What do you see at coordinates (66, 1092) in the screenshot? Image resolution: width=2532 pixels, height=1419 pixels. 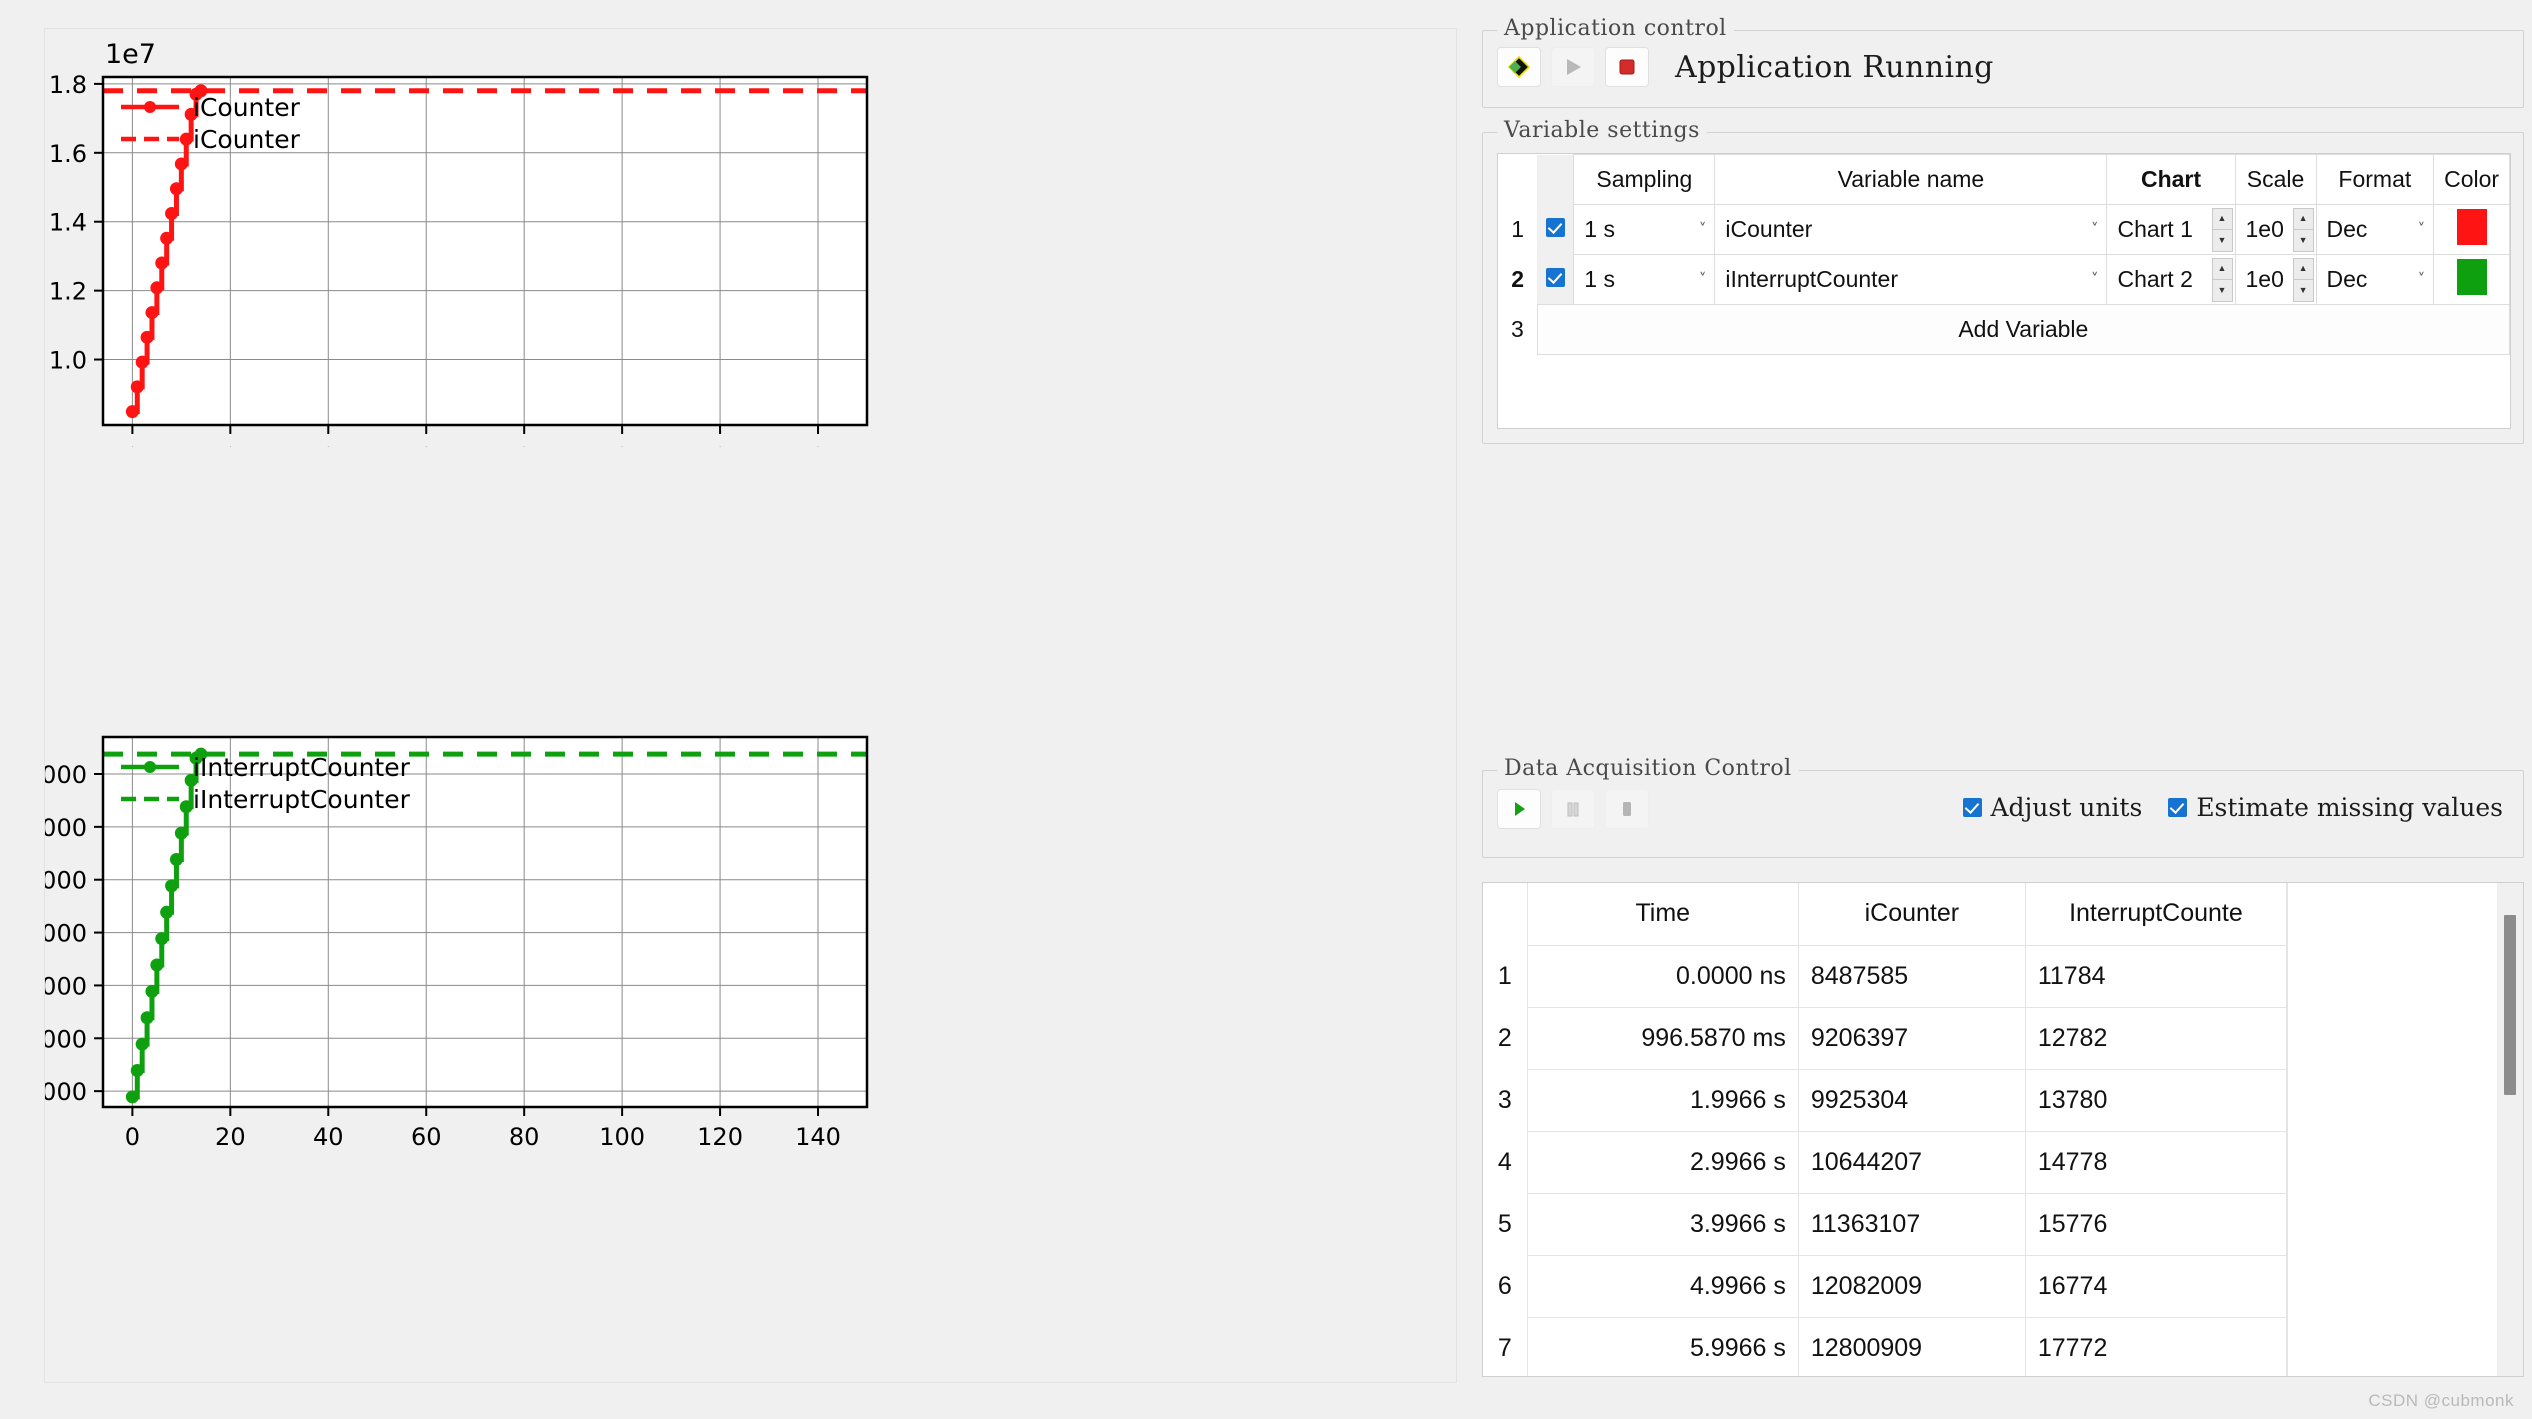 I see `y-axis-tick-label: 12000` at bounding box center [66, 1092].